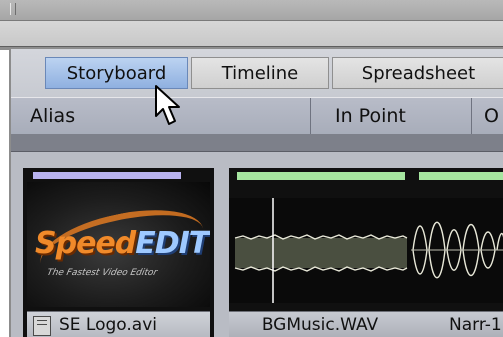 The height and width of the screenshot is (337, 503). Describe the element at coordinates (487, 116) in the screenshot. I see `column-header-out-point: O` at that location.